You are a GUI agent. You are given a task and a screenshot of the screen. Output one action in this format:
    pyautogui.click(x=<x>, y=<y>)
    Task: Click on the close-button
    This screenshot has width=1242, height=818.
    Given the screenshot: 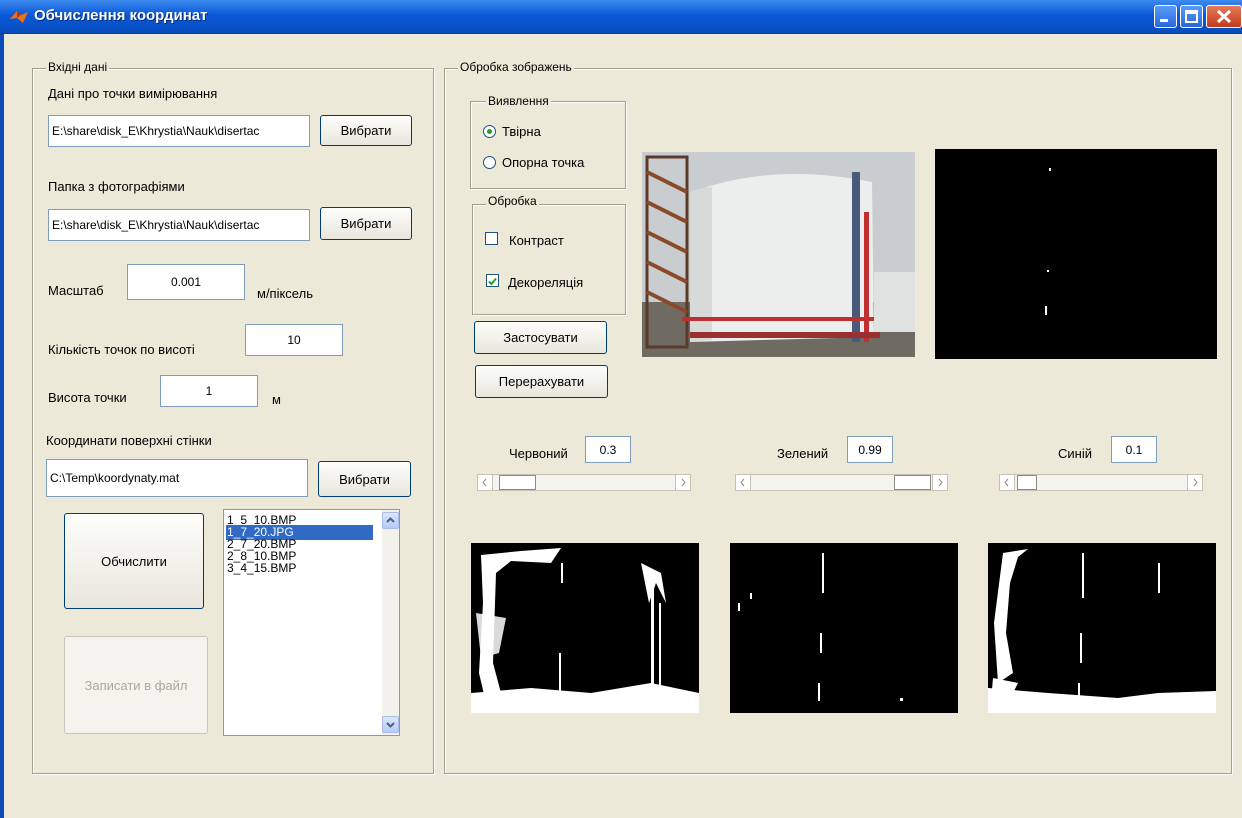 What is the action you would take?
    pyautogui.click(x=1224, y=16)
    